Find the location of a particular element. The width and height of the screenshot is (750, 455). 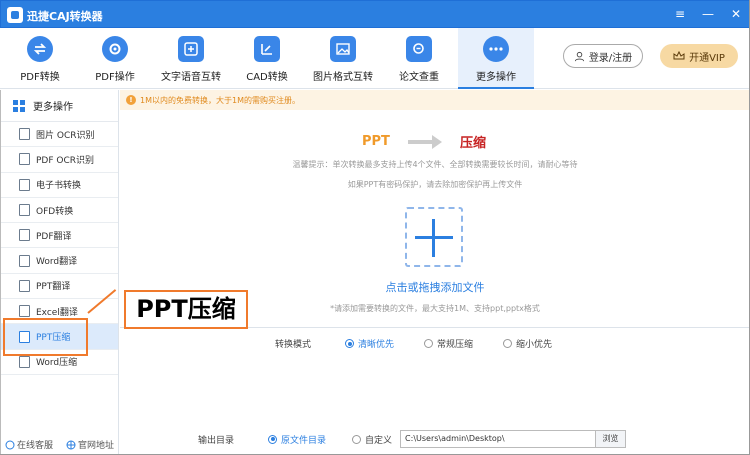

app-title: 迅捷CAJ转换器 is located at coordinates (65, 16).